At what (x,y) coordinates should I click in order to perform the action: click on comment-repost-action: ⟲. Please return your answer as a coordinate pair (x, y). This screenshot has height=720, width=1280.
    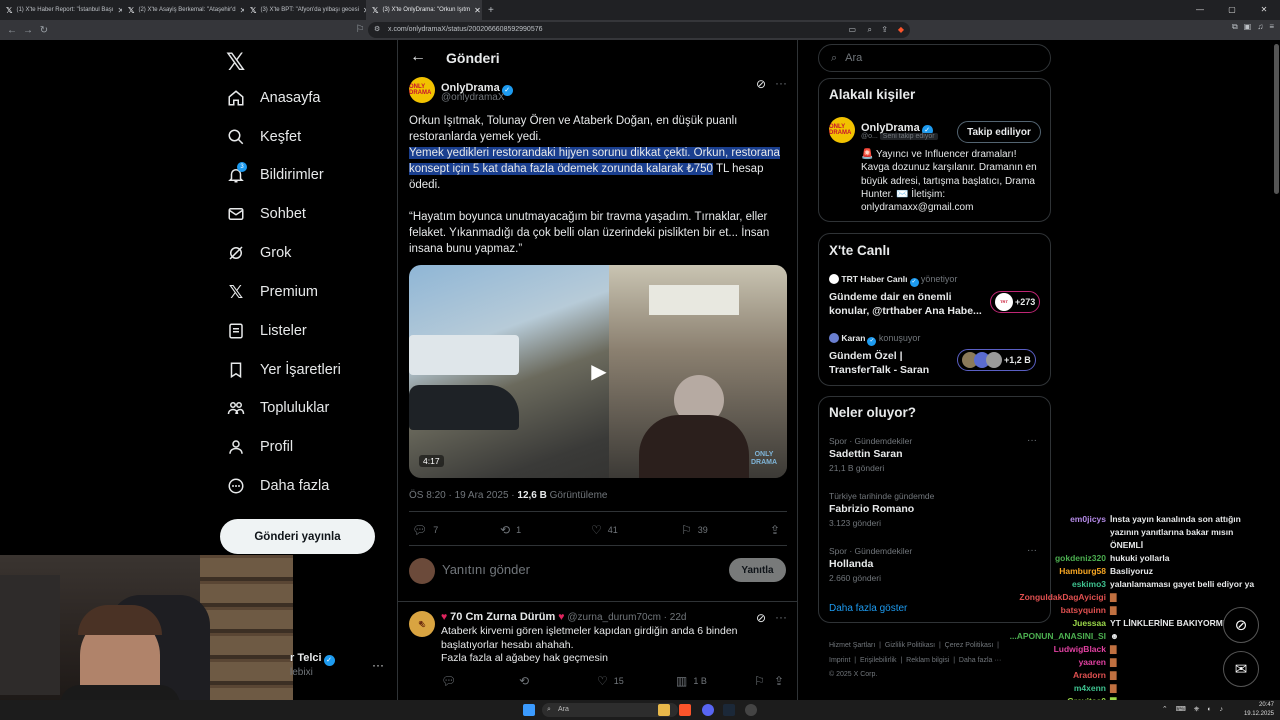
    Looking at the image, I should click on (524, 681).